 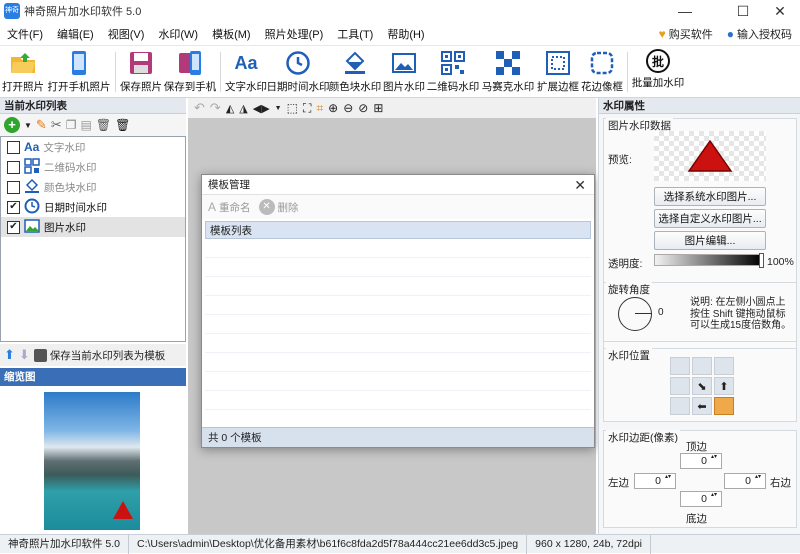 What do you see at coordinates (126, 34) in the screenshot?
I see `menu-view: 视图(V)` at bounding box center [126, 34].